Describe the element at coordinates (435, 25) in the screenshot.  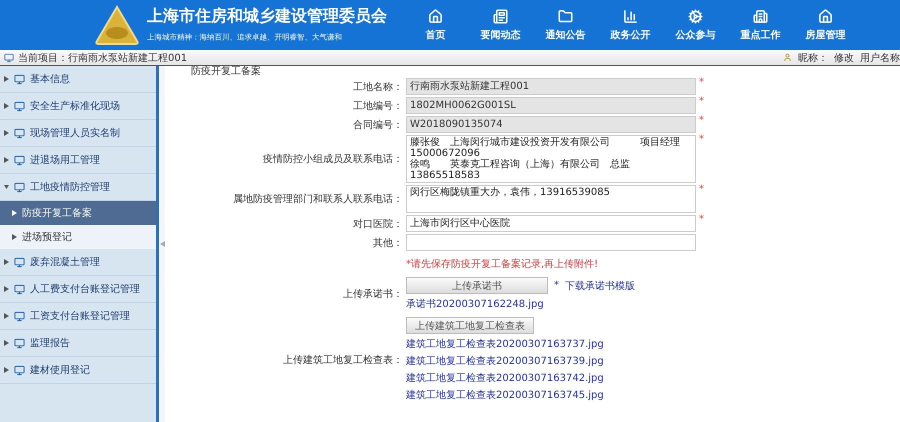
I see `nav-link: 首页` at that location.